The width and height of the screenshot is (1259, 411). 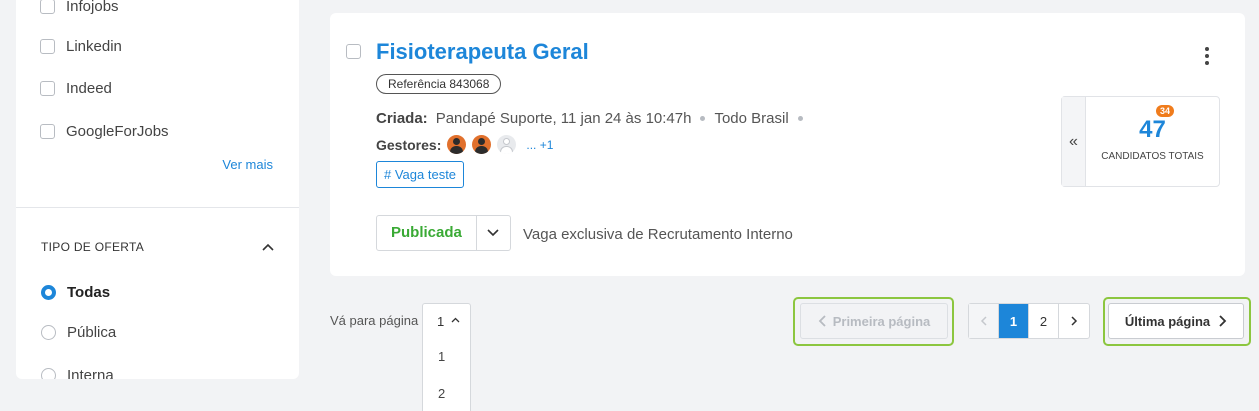 I want to click on filter-source-indeed: Indeed, so click(x=76, y=88).